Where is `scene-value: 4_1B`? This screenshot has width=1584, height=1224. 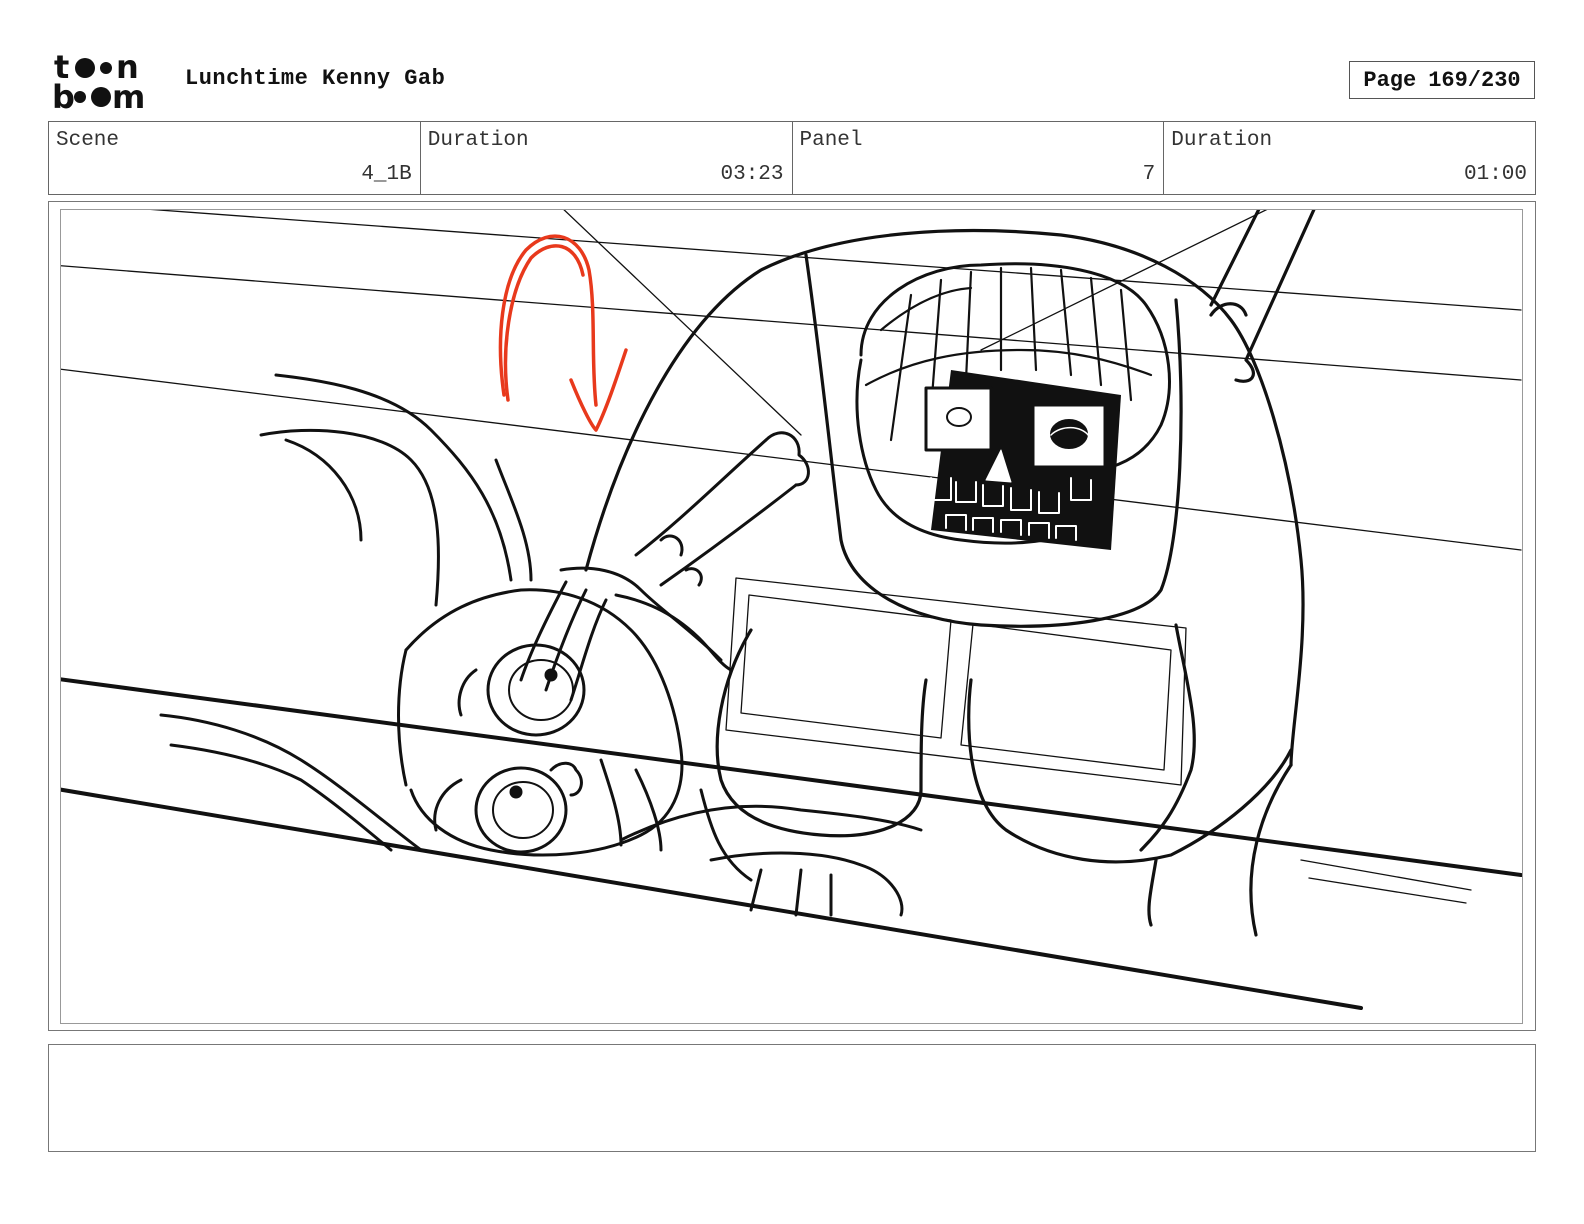
scene-value: 4_1B is located at coordinates (386, 174).